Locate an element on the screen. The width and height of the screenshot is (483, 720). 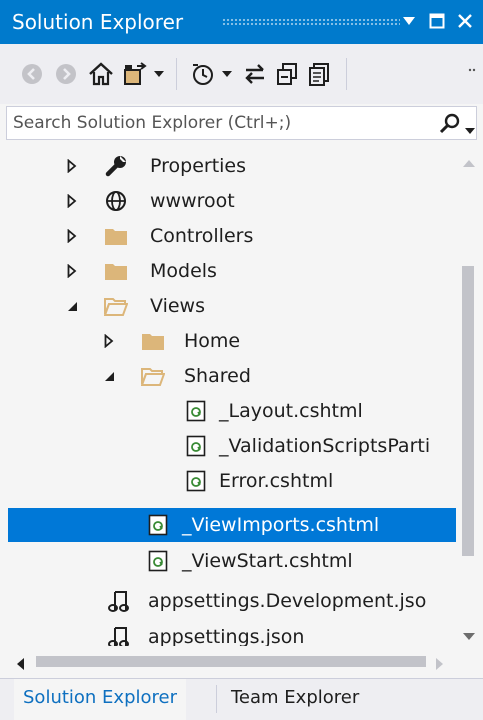
forward-arrow-icon is located at coordinates (66, 74).